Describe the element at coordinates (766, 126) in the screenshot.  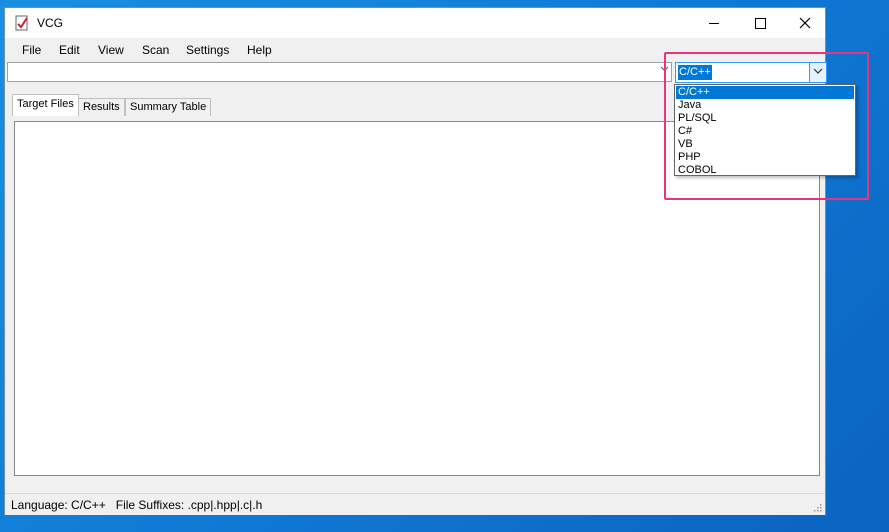
I see `annotation-highlight-box` at that location.